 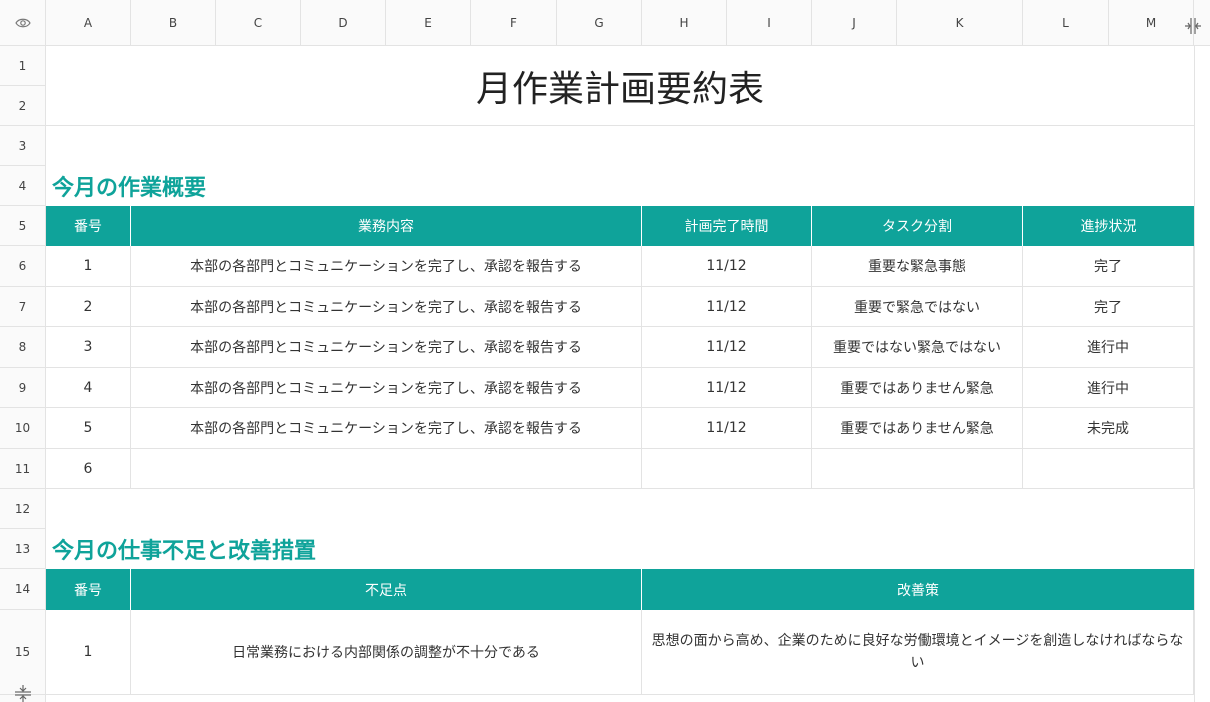 What do you see at coordinates (23, 428) in the screenshot?
I see `row-header-10: 10` at bounding box center [23, 428].